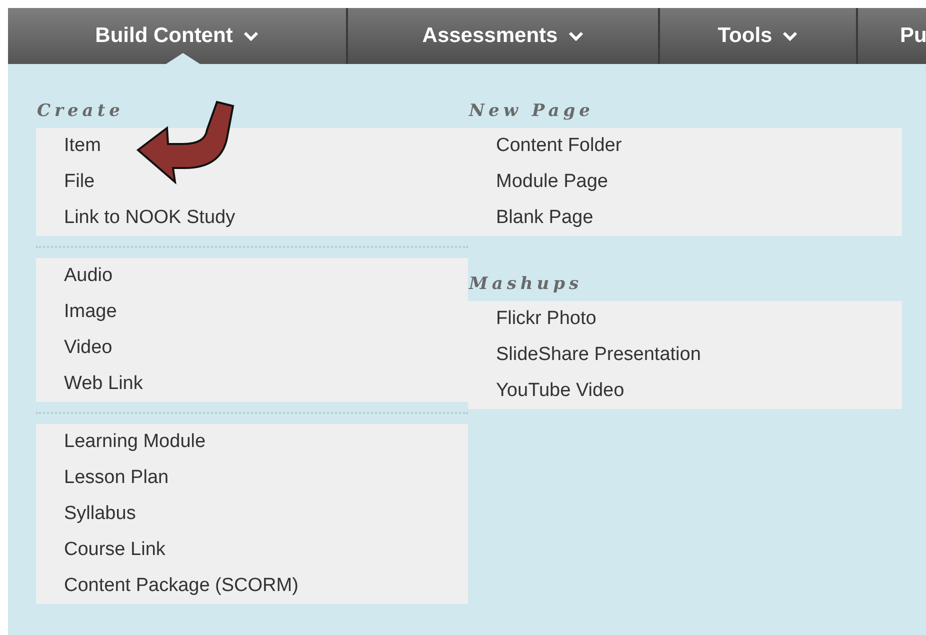 The width and height of the screenshot is (926, 635). What do you see at coordinates (252, 182) in the screenshot?
I see `menu-item: File` at bounding box center [252, 182].